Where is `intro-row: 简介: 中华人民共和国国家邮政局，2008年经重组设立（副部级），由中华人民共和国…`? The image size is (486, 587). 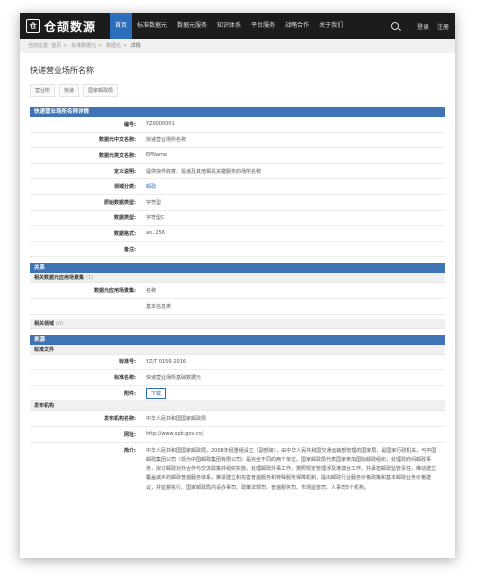
intro-row: 简介: 中华人民共和国国家邮政局，2008年经重组设立（副部级），由中华人民共和国… is located at coordinates (237, 473).